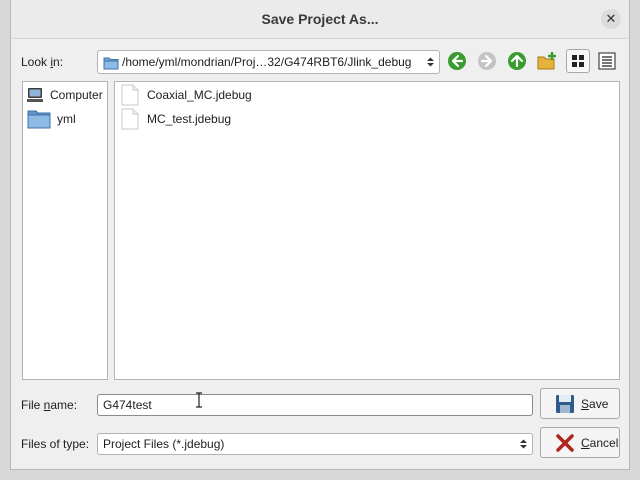 The image size is (640, 480). I want to click on new-folder-button, so click(547, 61).